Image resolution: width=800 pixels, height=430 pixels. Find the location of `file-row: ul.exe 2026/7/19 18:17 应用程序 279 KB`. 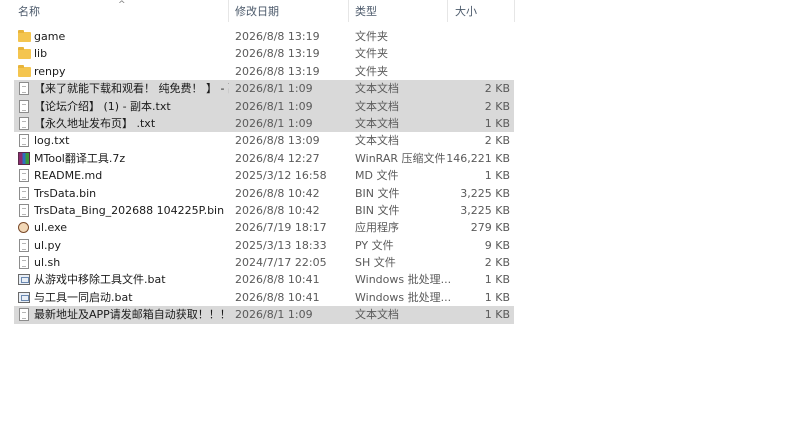

file-row: ul.exe 2026/7/19 18:17 应用程序 279 KB is located at coordinates (264, 227).